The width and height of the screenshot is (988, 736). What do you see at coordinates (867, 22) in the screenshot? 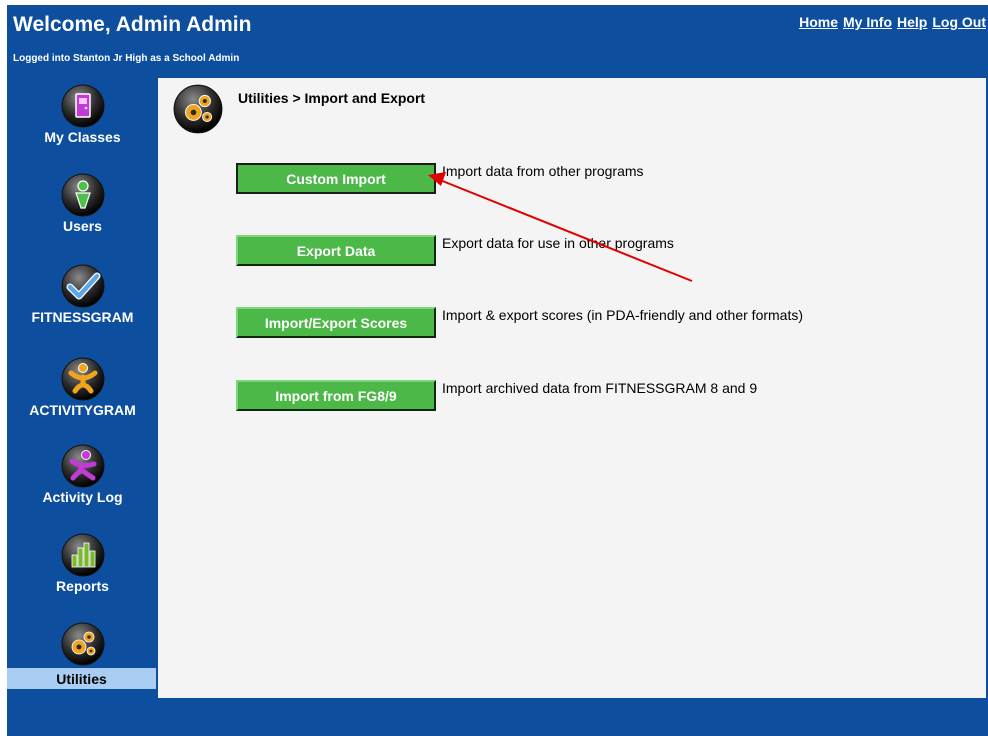
I see `my-info-link: My Info` at bounding box center [867, 22].